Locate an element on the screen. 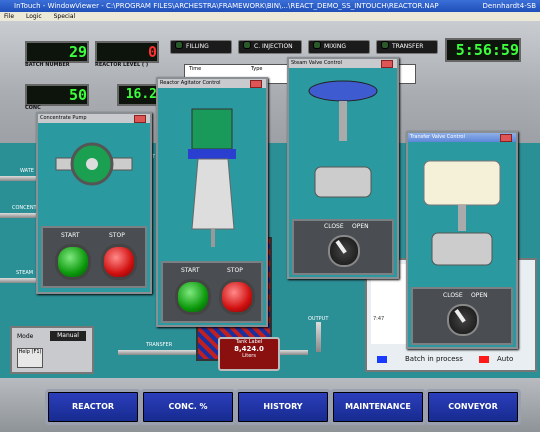 The image size is (540, 432). trend-time-label: 7:47 is located at coordinates (379, 319).